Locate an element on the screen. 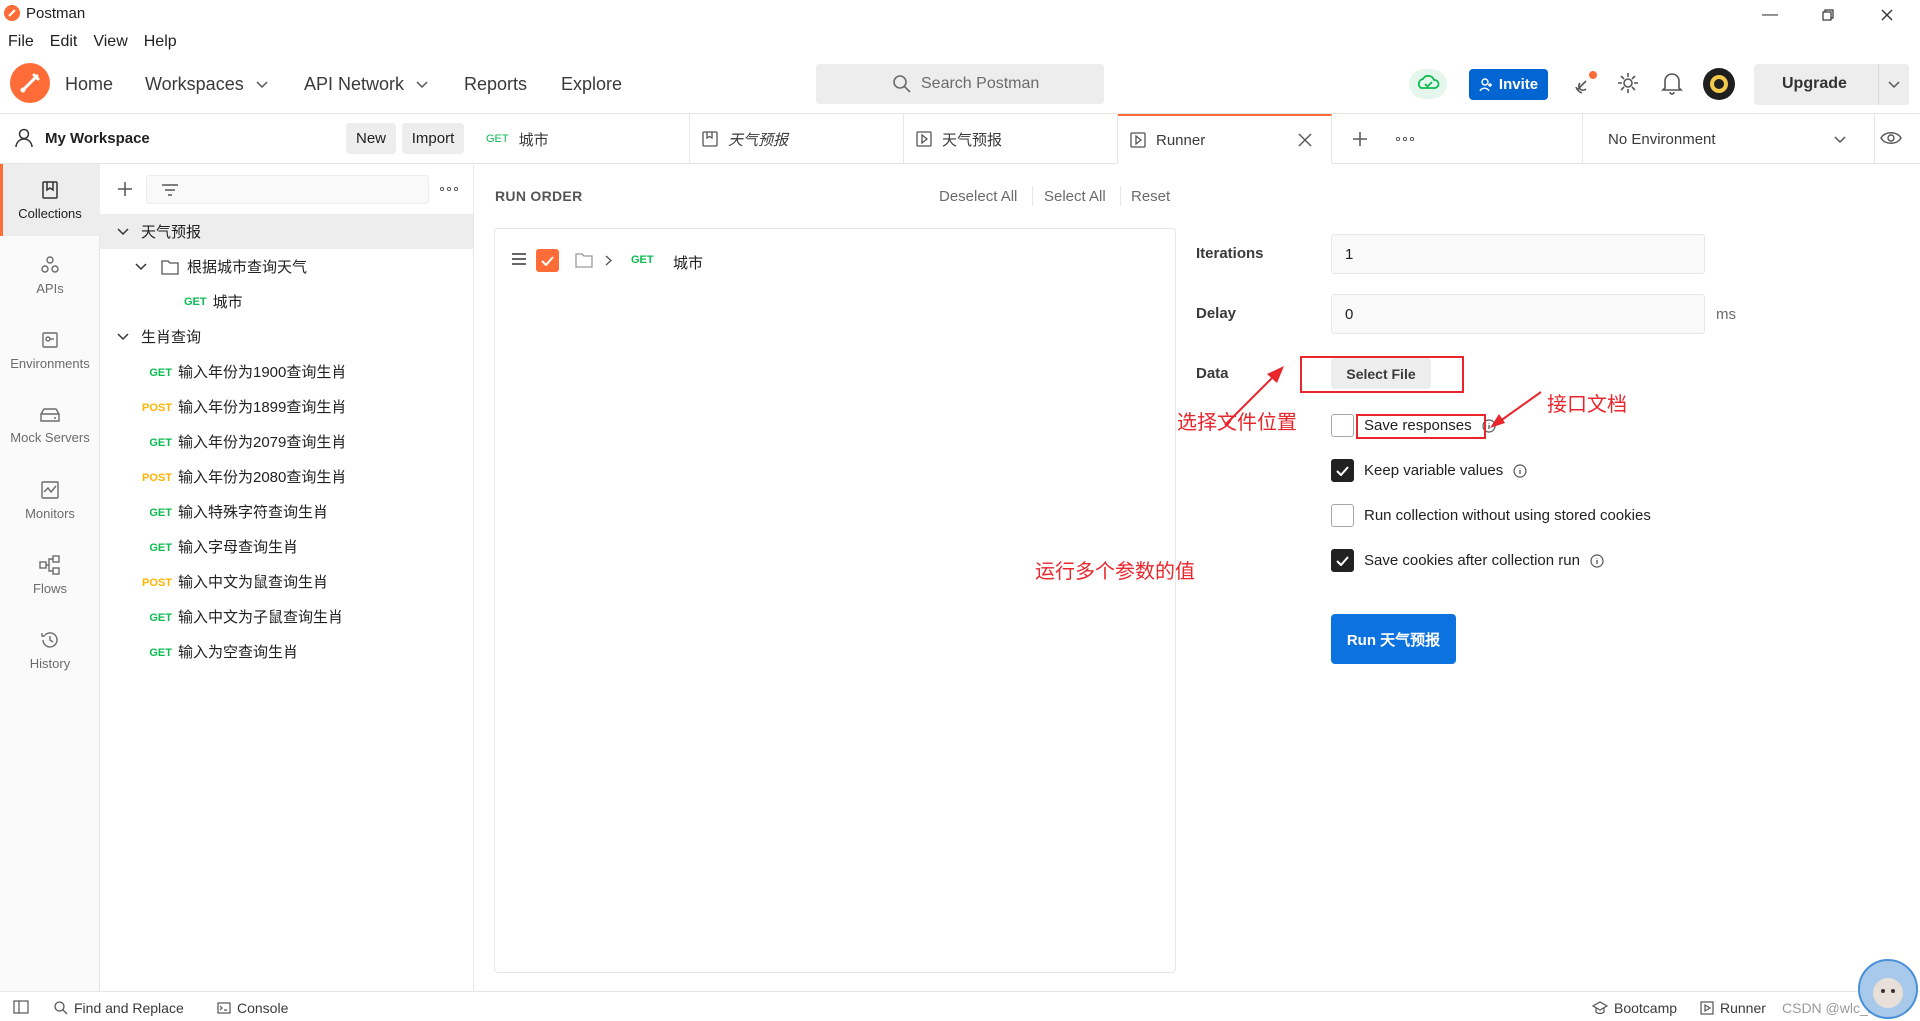  tree-request: GET 输入年份为2079查询生肖 is located at coordinates (286, 441).